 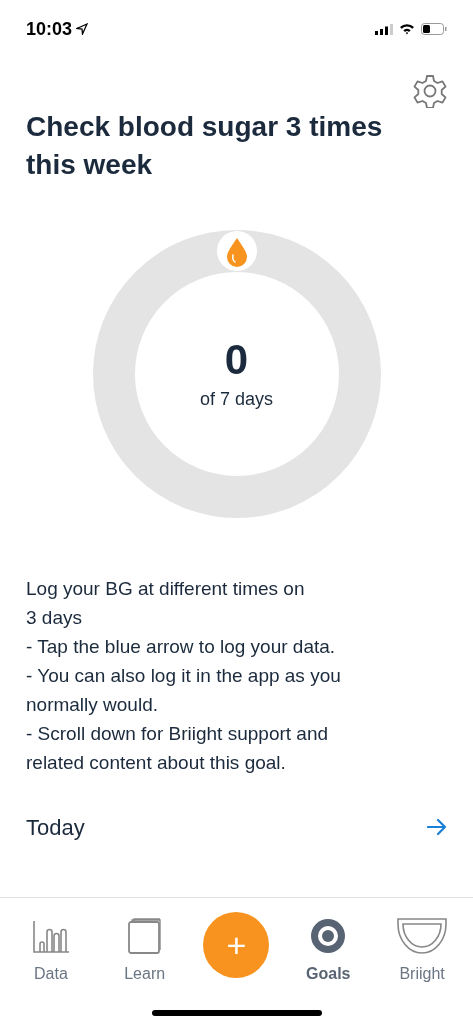 What do you see at coordinates (407, 29) in the screenshot?
I see `wifi-icon` at bounding box center [407, 29].